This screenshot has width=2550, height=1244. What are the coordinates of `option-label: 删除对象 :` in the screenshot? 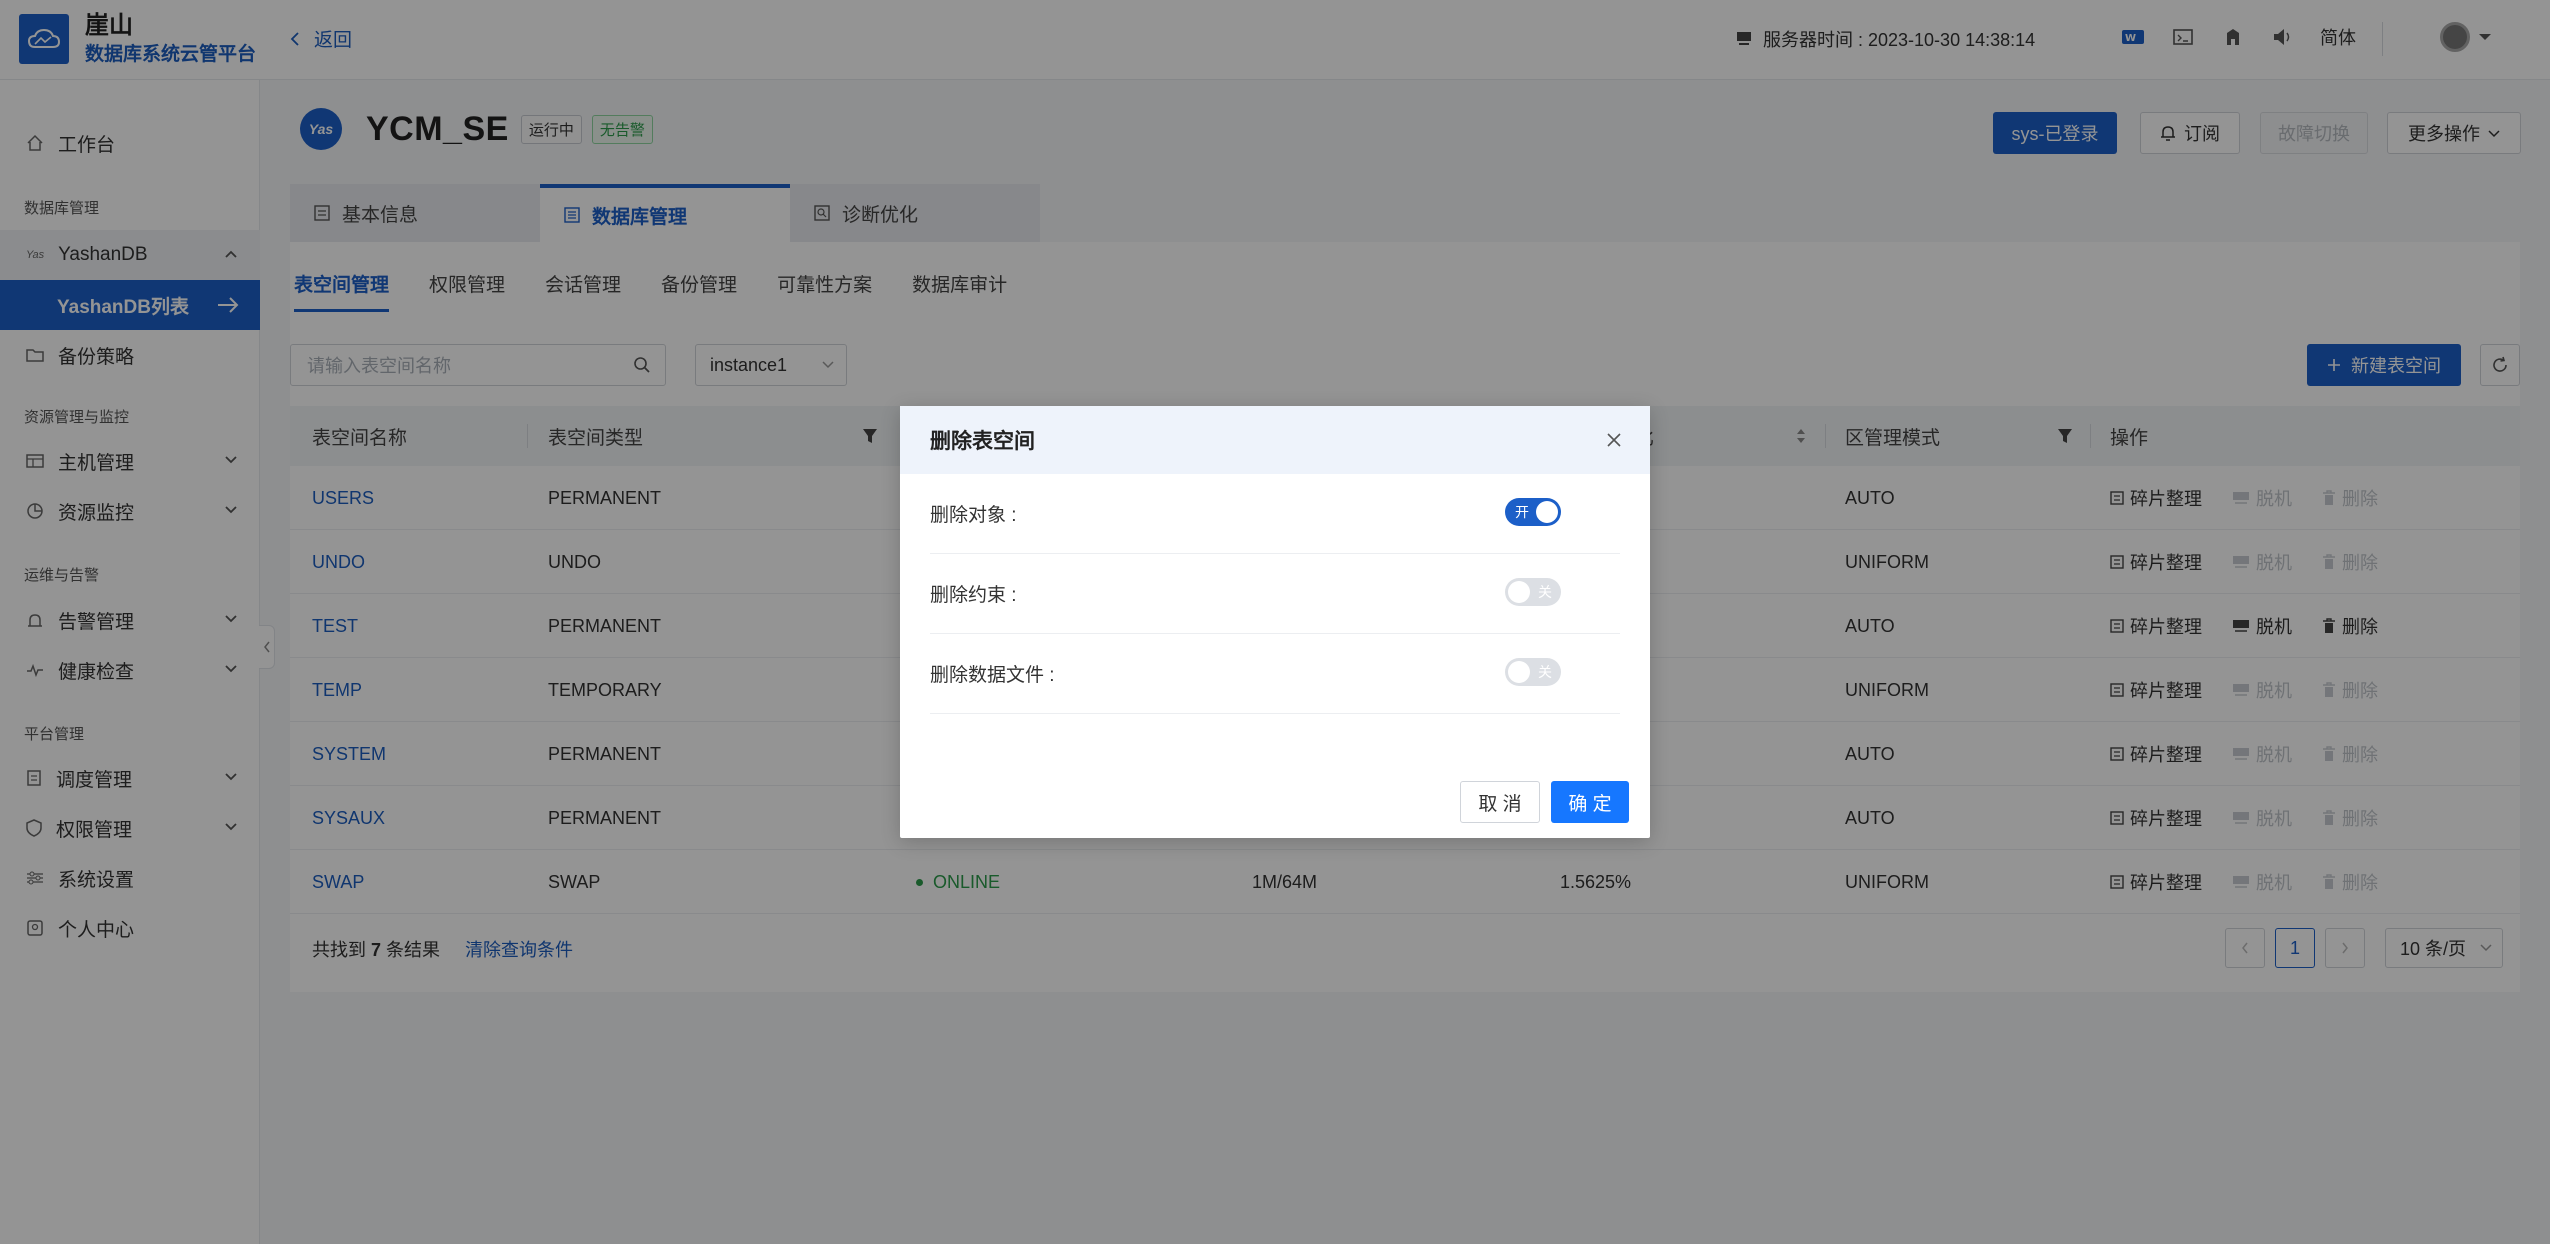 It's located at (973, 515).